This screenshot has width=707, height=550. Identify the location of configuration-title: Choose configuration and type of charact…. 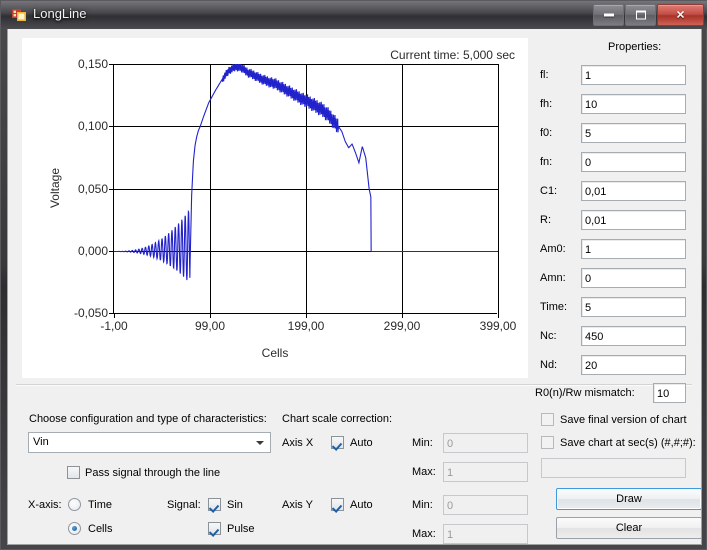
(148, 419).